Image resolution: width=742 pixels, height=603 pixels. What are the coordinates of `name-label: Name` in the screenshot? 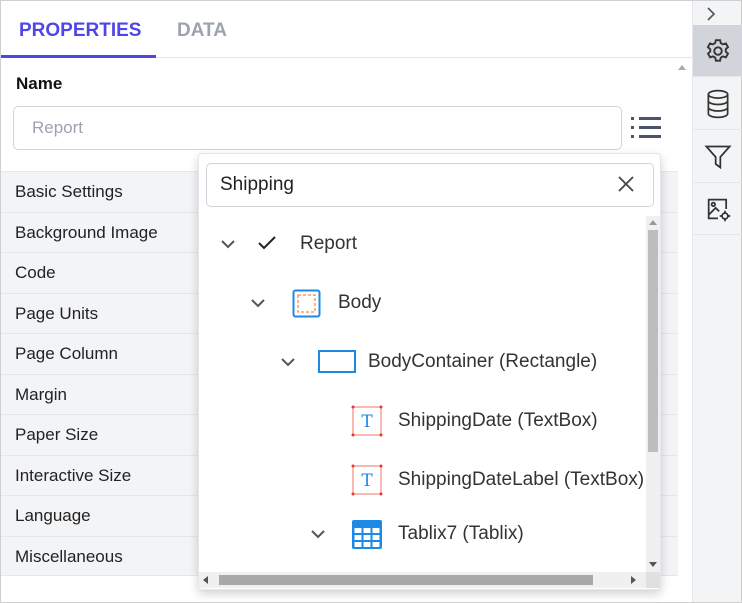 It's located at (39, 83).